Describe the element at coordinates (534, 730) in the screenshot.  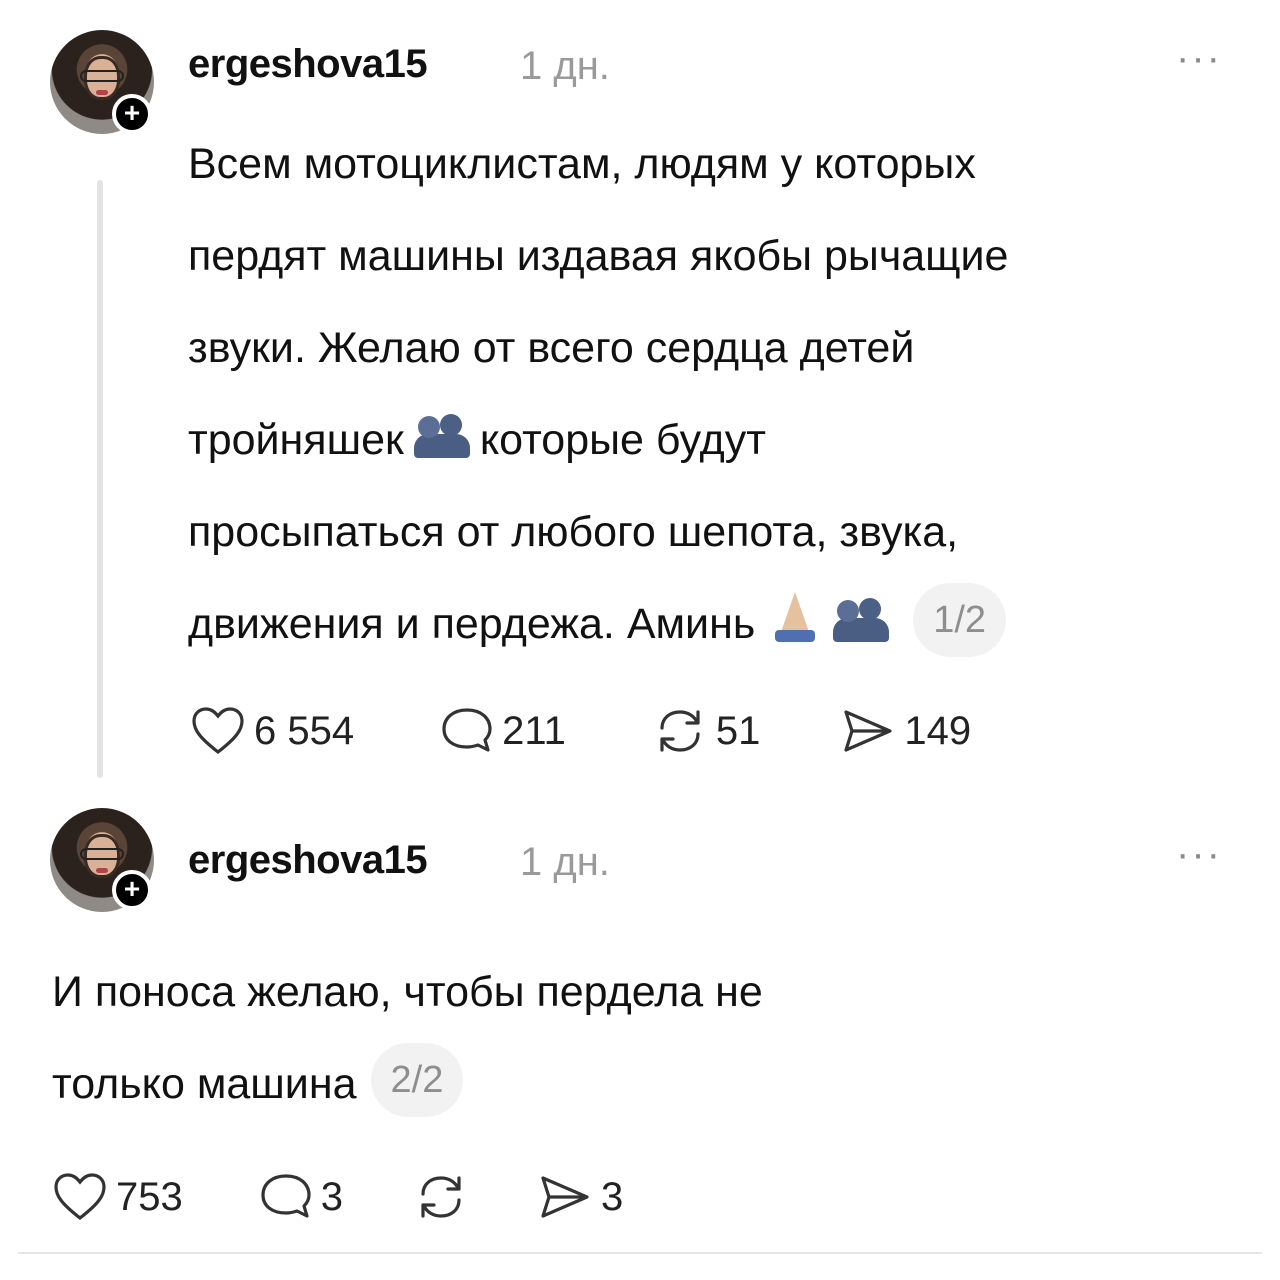
I see `comment-count: 211` at that location.